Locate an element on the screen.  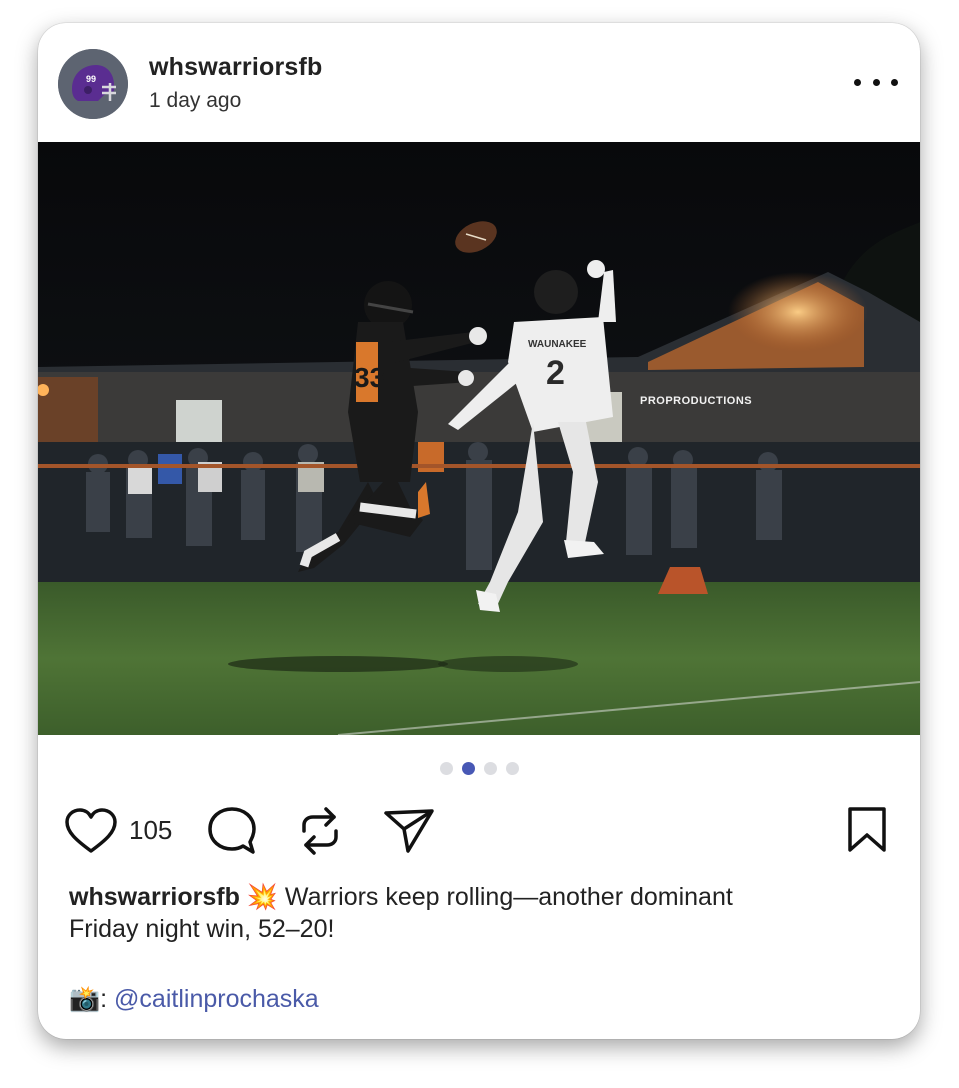
player-right-number: 2 is located at coordinates (555, 373).